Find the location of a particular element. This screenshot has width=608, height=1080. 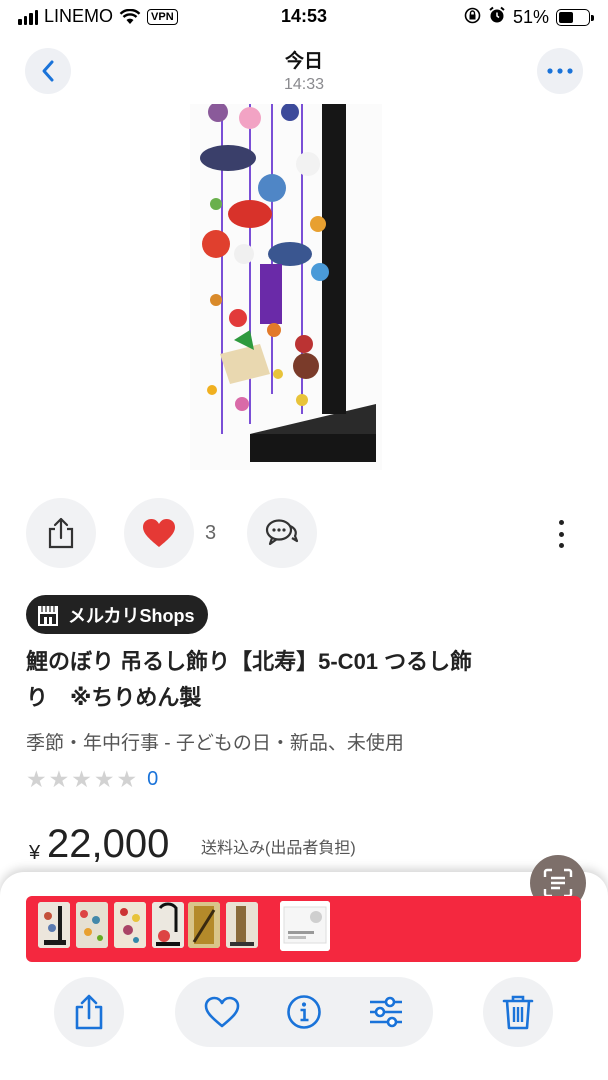

shipping-note: 送料込み(出品者負担) is located at coordinates (278, 848).